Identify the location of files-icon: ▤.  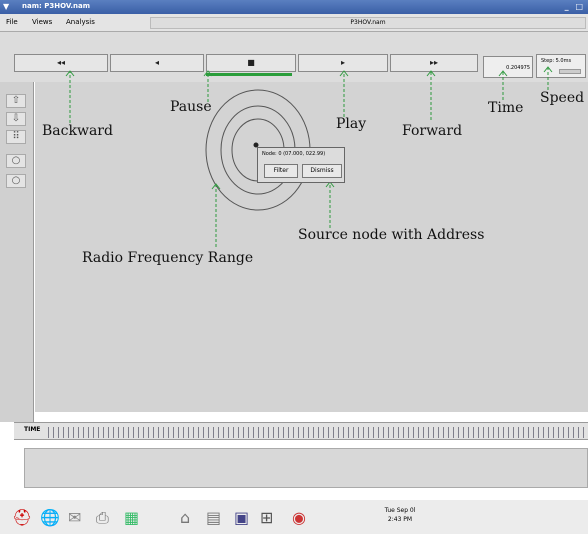
(213, 518).